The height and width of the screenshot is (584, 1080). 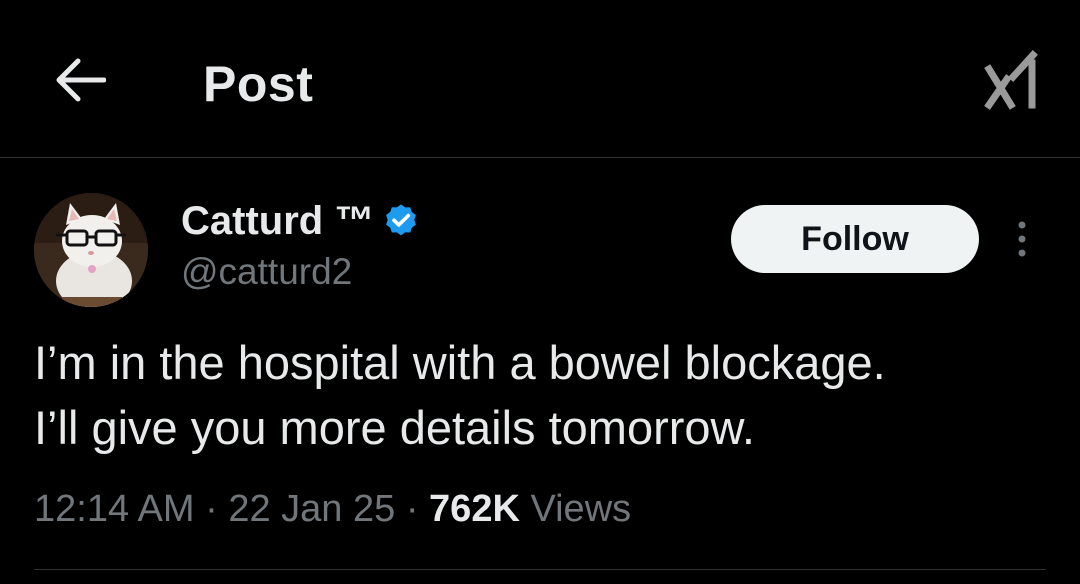 I want to click on cat-avatar-image, so click(x=91, y=250).